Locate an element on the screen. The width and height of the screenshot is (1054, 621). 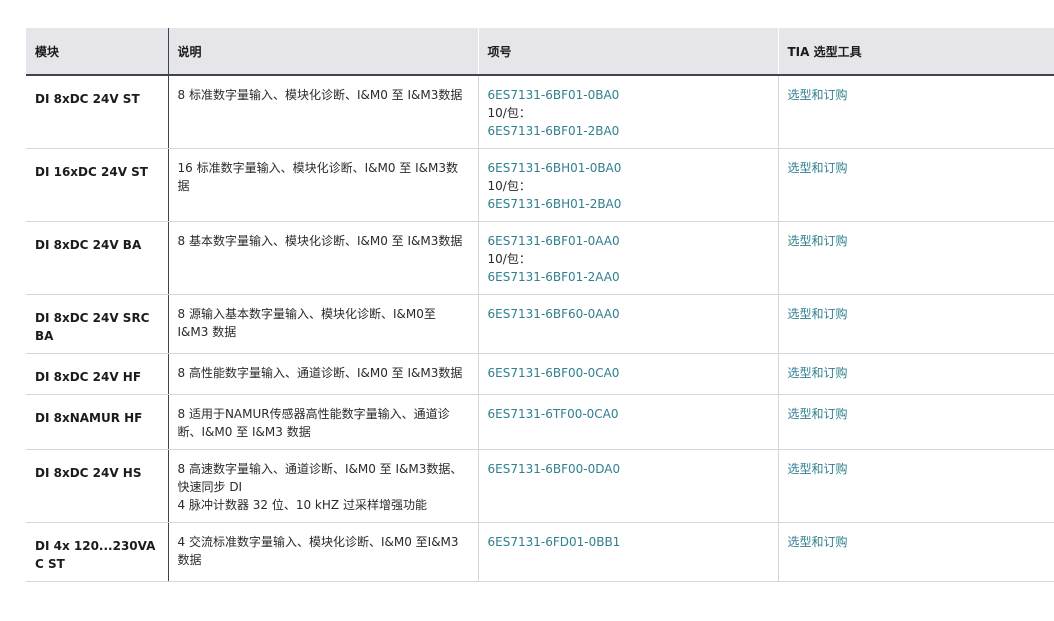
item-number-link: 6ES7131-6BF01-0BA0 is located at coordinates (628, 95).